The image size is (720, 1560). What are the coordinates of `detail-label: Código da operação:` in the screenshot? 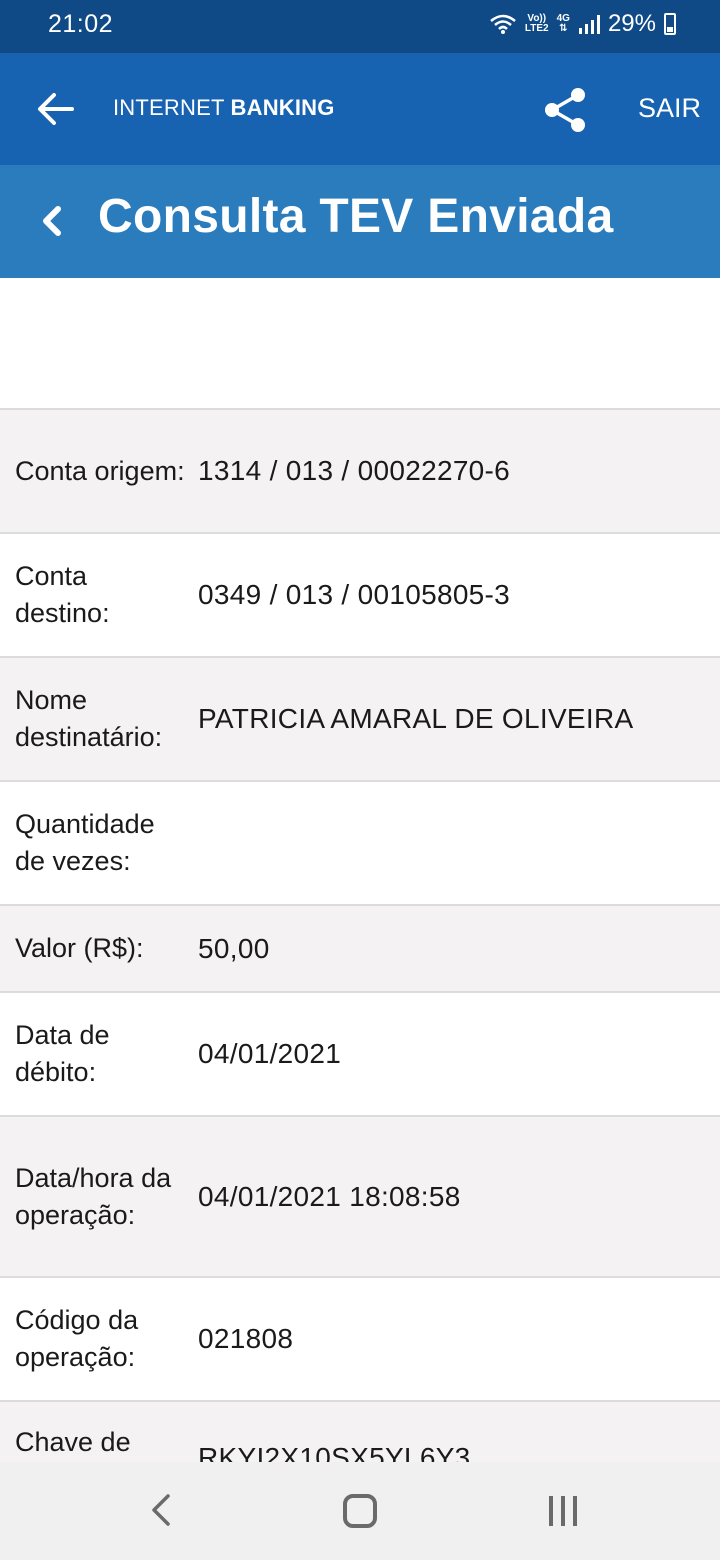 It's located at (77, 1338).